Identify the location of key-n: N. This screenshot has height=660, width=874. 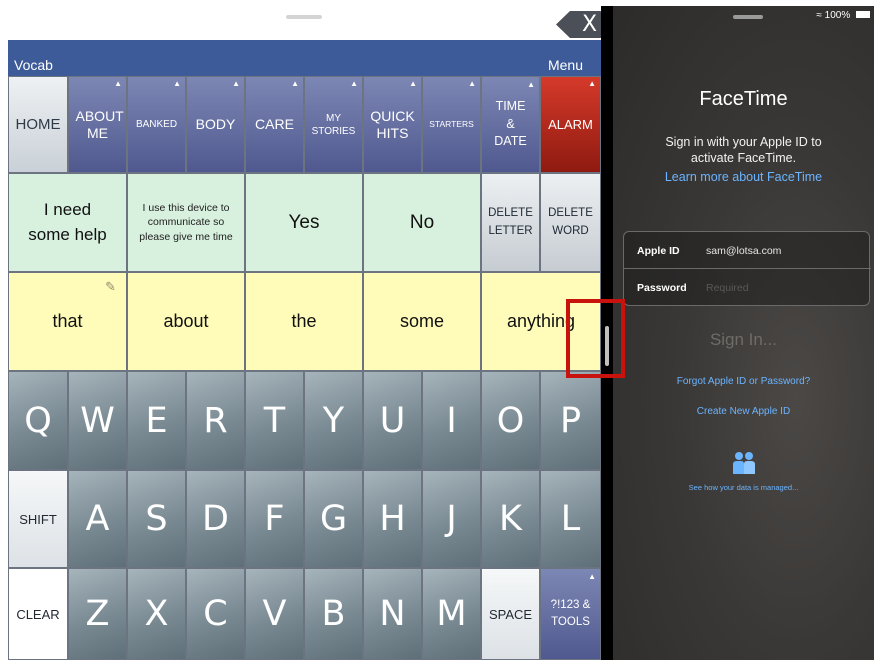
(392, 614).